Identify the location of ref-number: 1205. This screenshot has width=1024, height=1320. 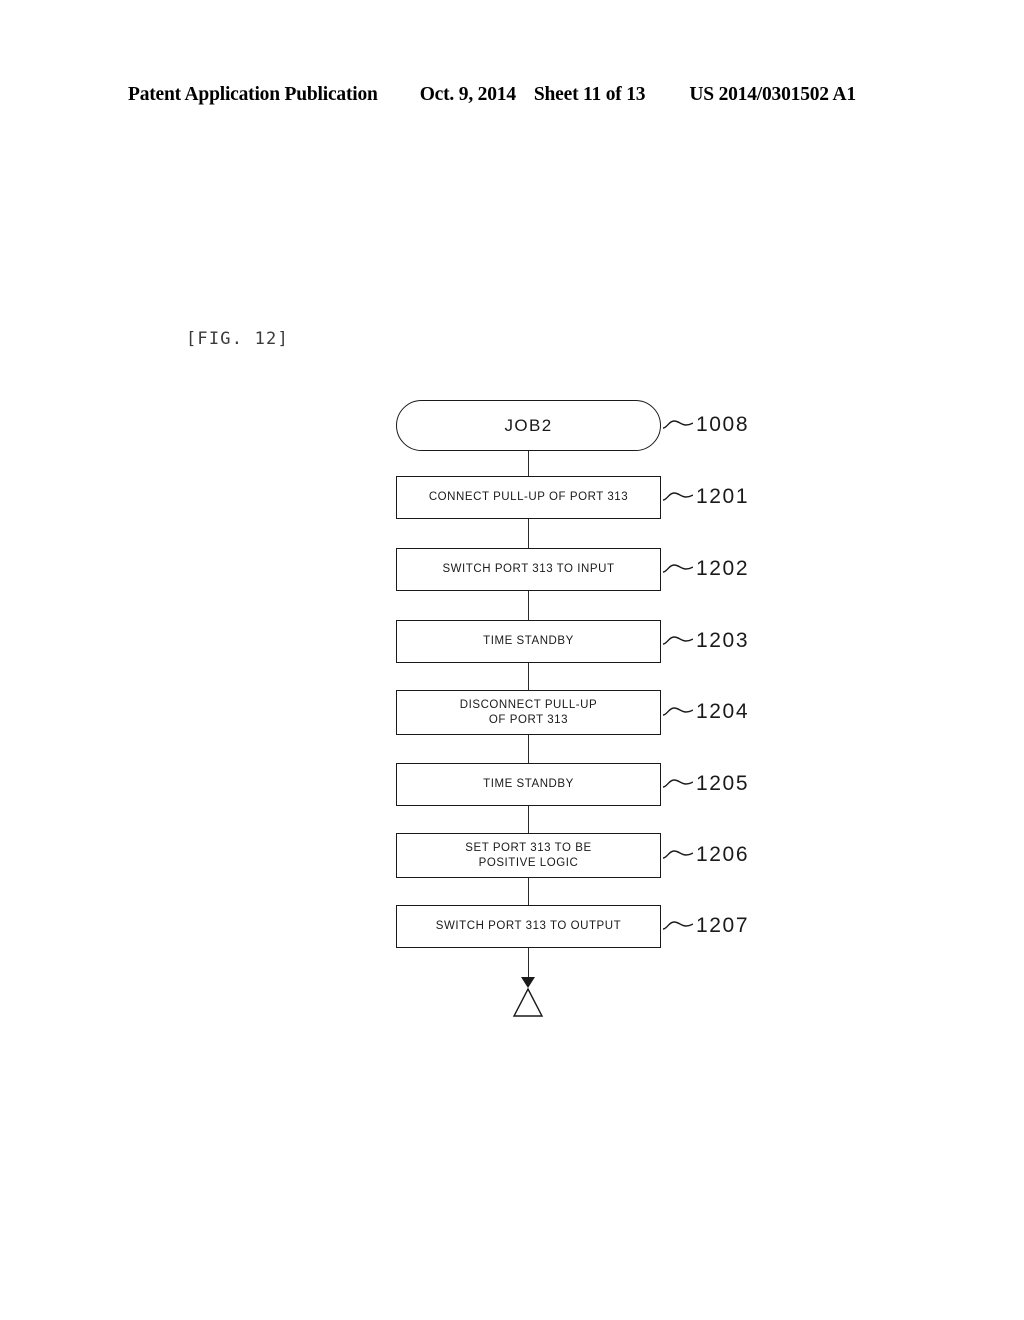
(723, 783).